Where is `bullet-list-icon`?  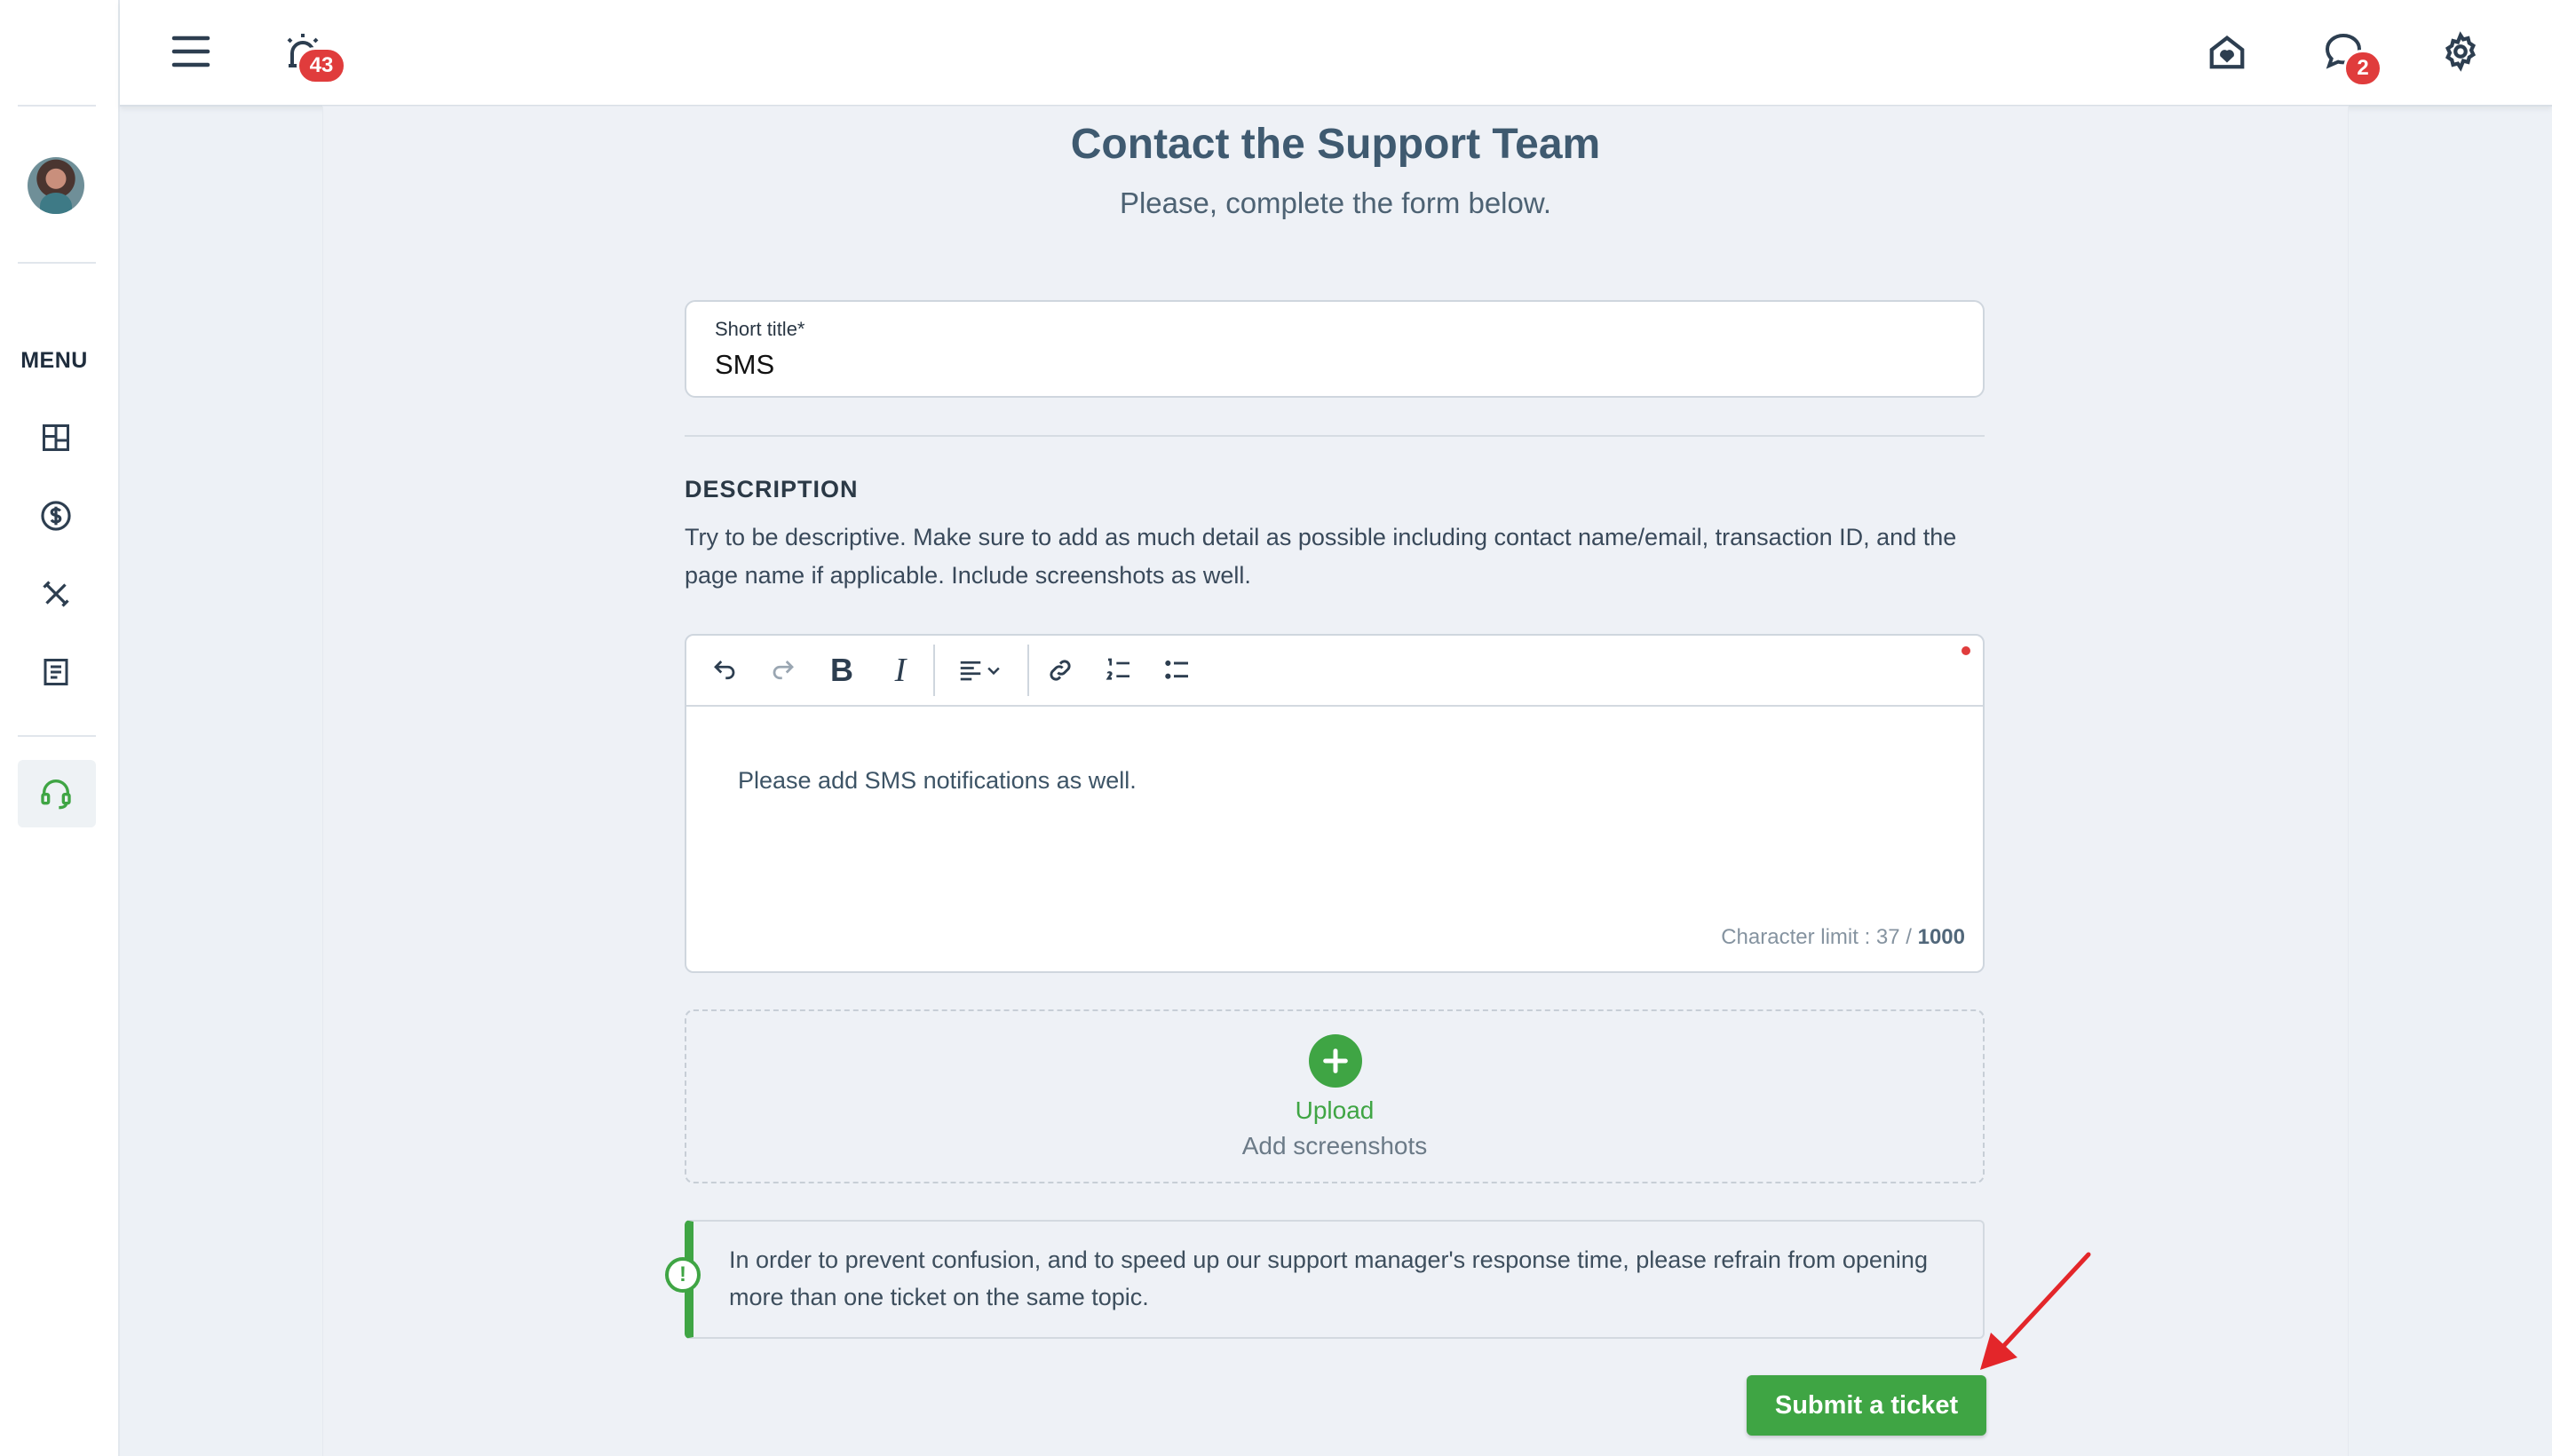
bullet-list-icon is located at coordinates (1176, 669).